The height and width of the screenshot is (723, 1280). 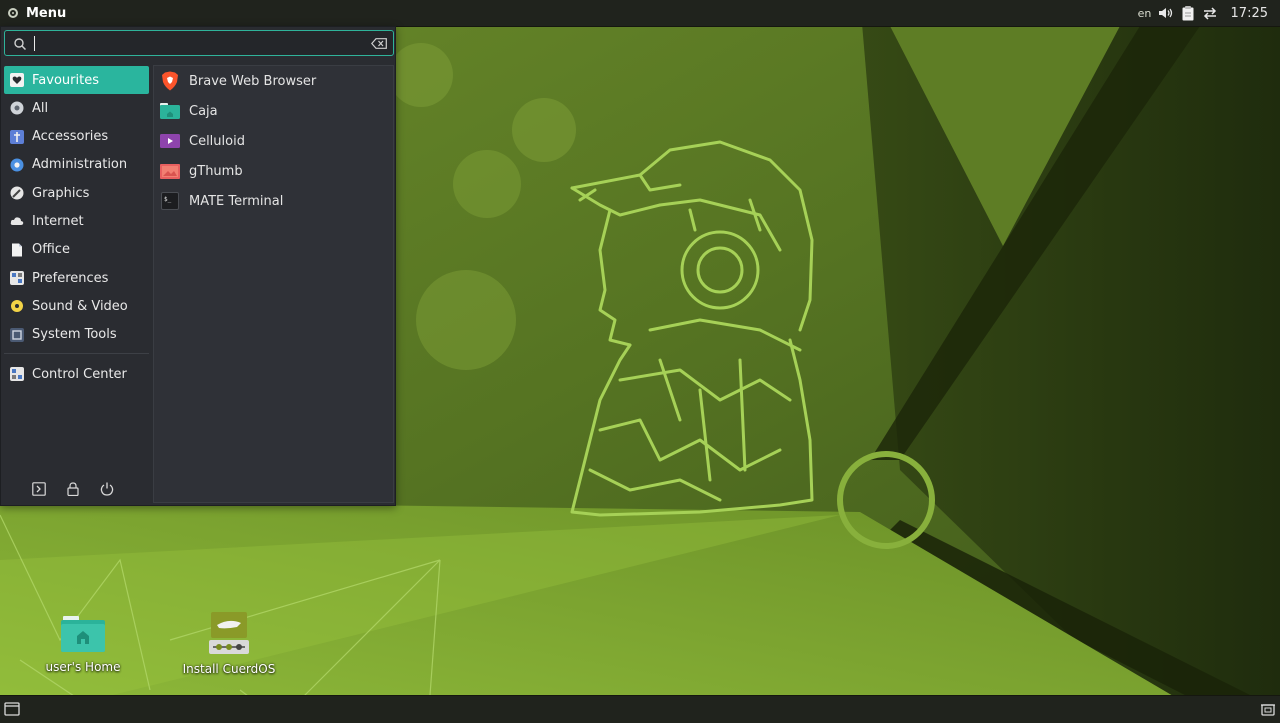 I want to click on category-system-tools: System Tools, so click(x=76, y=335).